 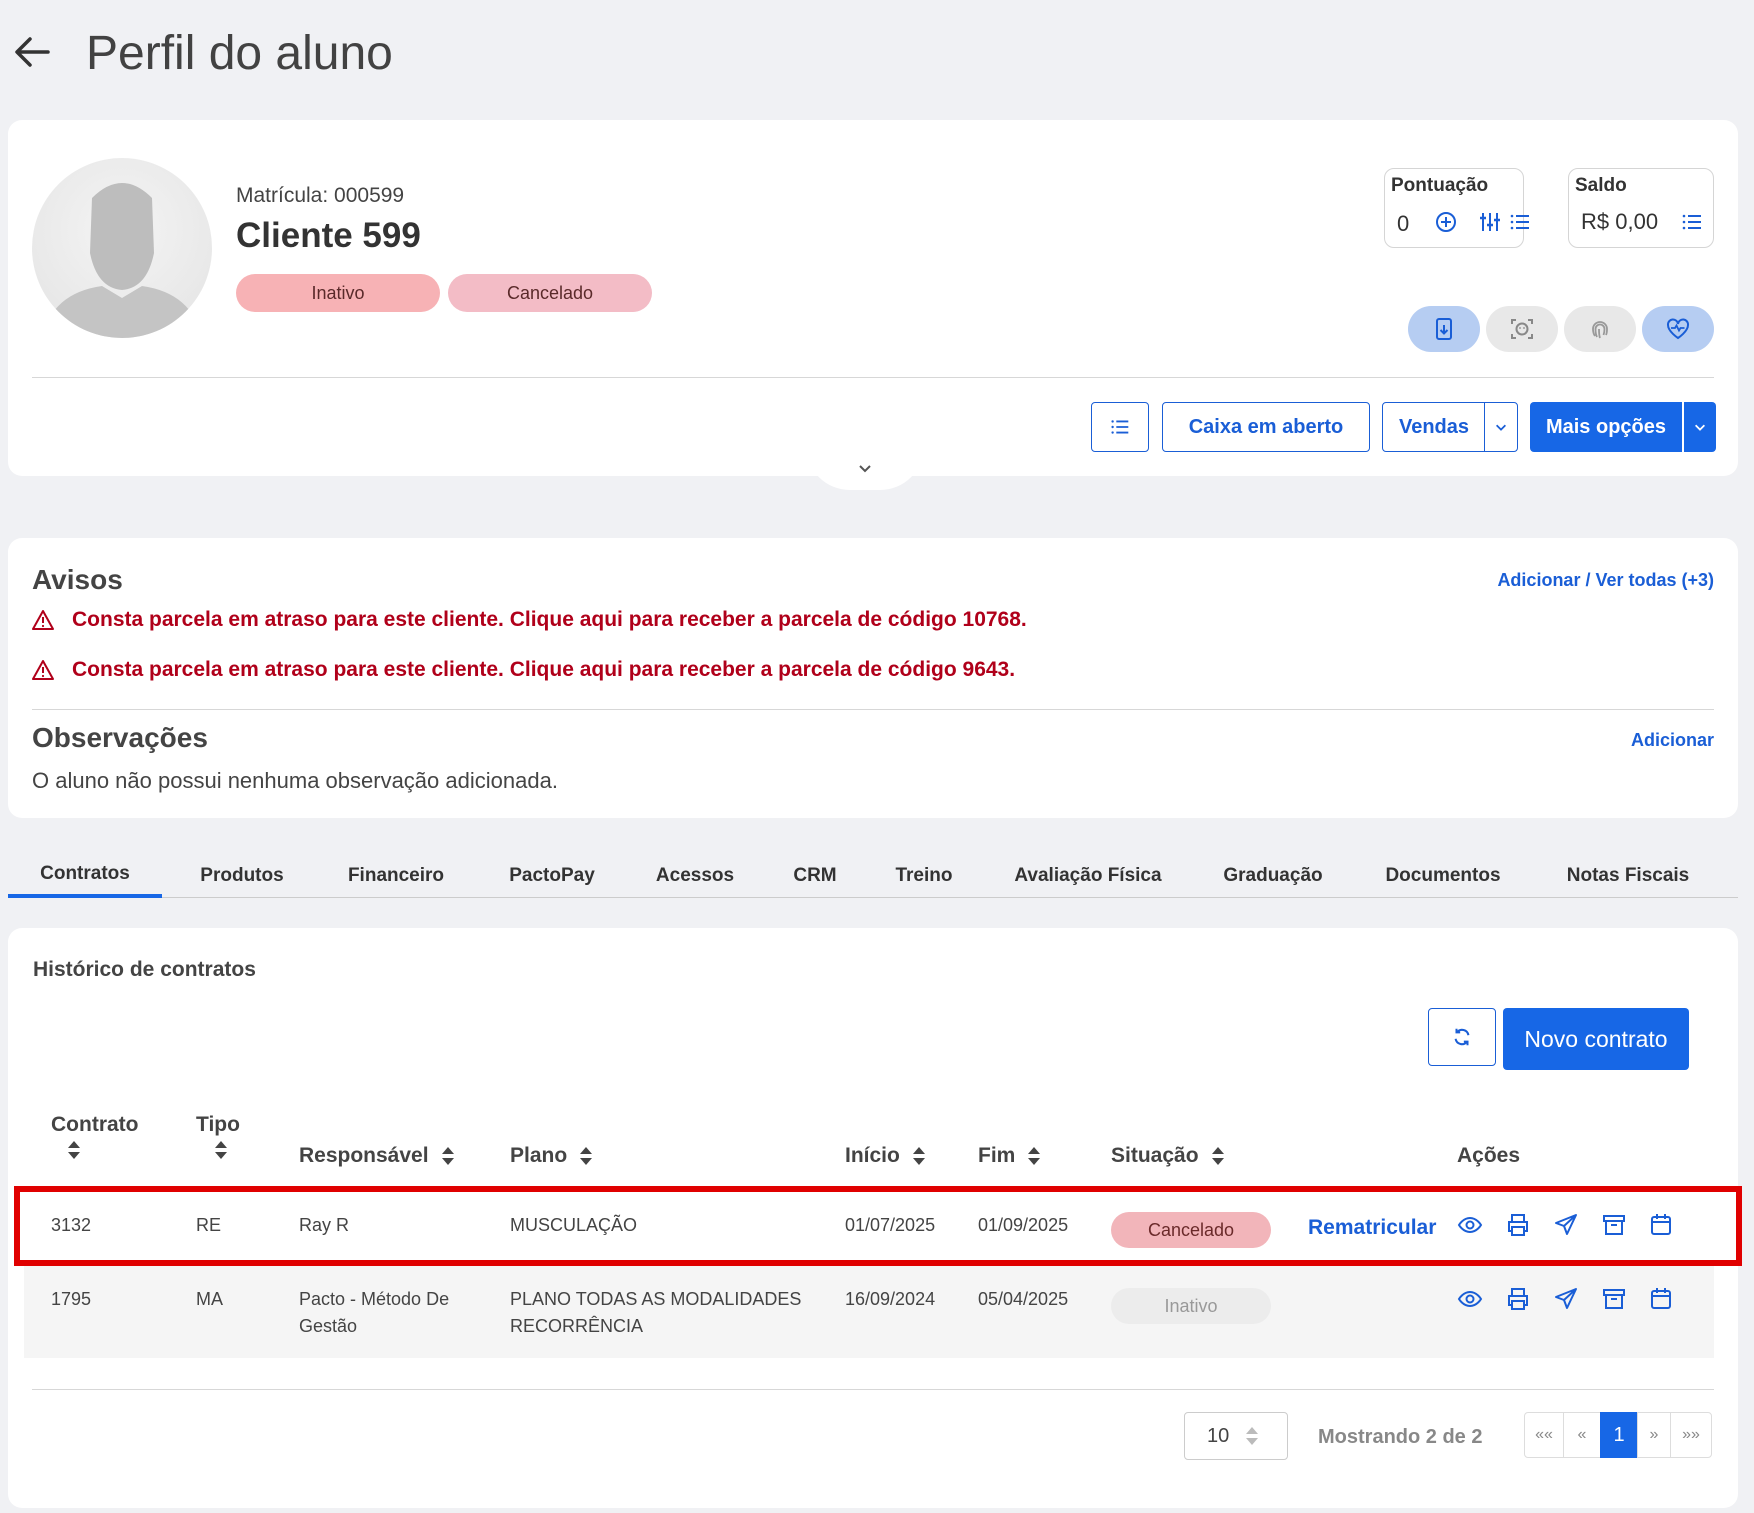 I want to click on saldo-label: Saldo, so click(x=1601, y=185).